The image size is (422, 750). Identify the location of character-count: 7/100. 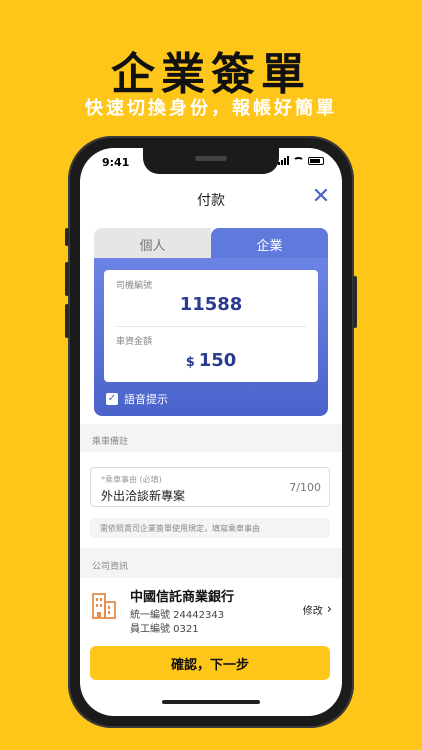
(305, 487).